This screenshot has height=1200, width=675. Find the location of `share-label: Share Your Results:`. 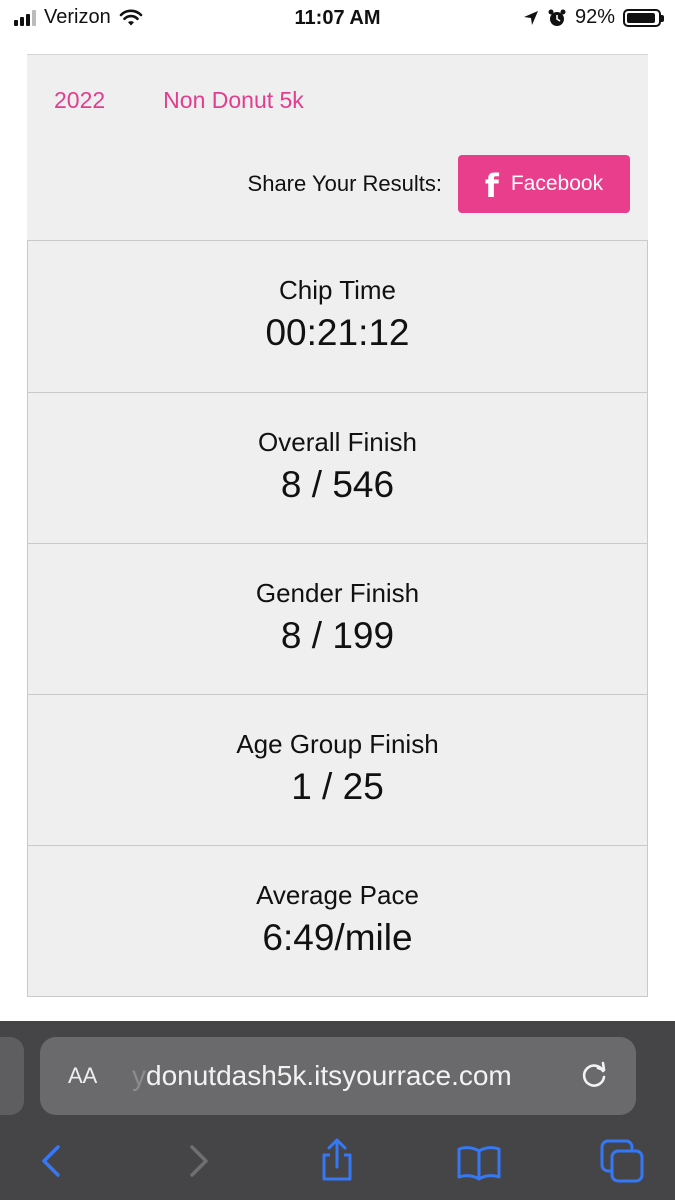

share-label: Share Your Results: is located at coordinates (344, 183).